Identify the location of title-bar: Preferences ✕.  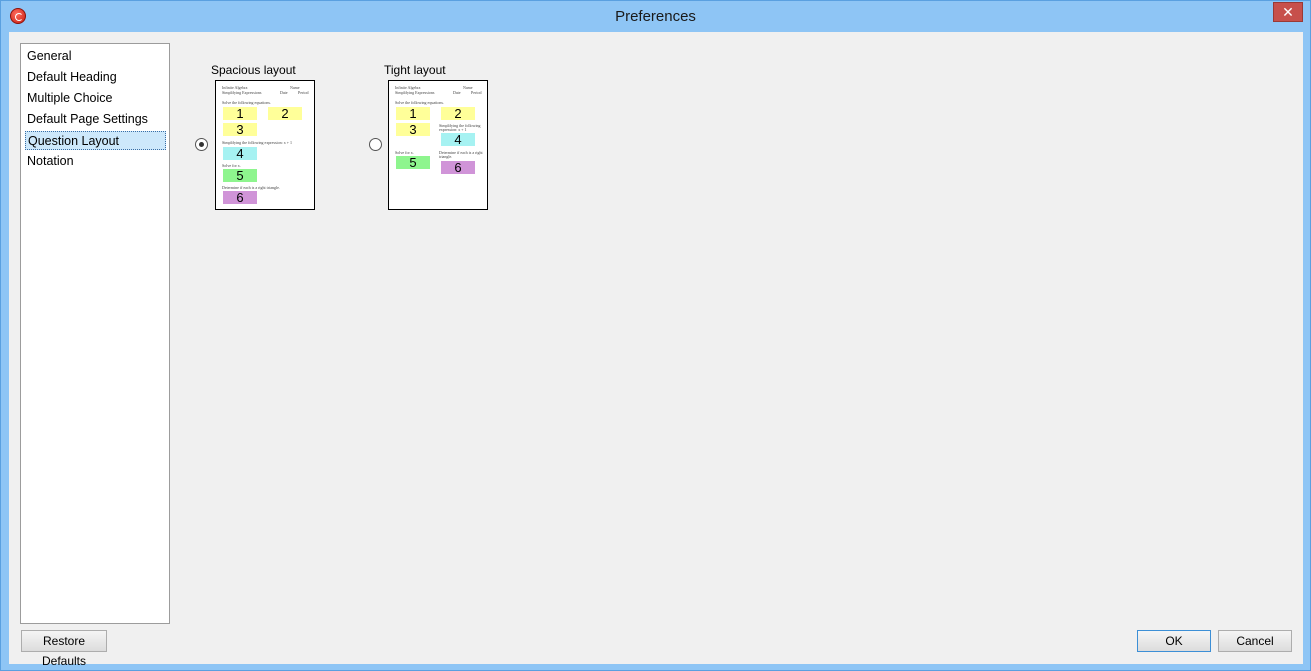
(655, 16).